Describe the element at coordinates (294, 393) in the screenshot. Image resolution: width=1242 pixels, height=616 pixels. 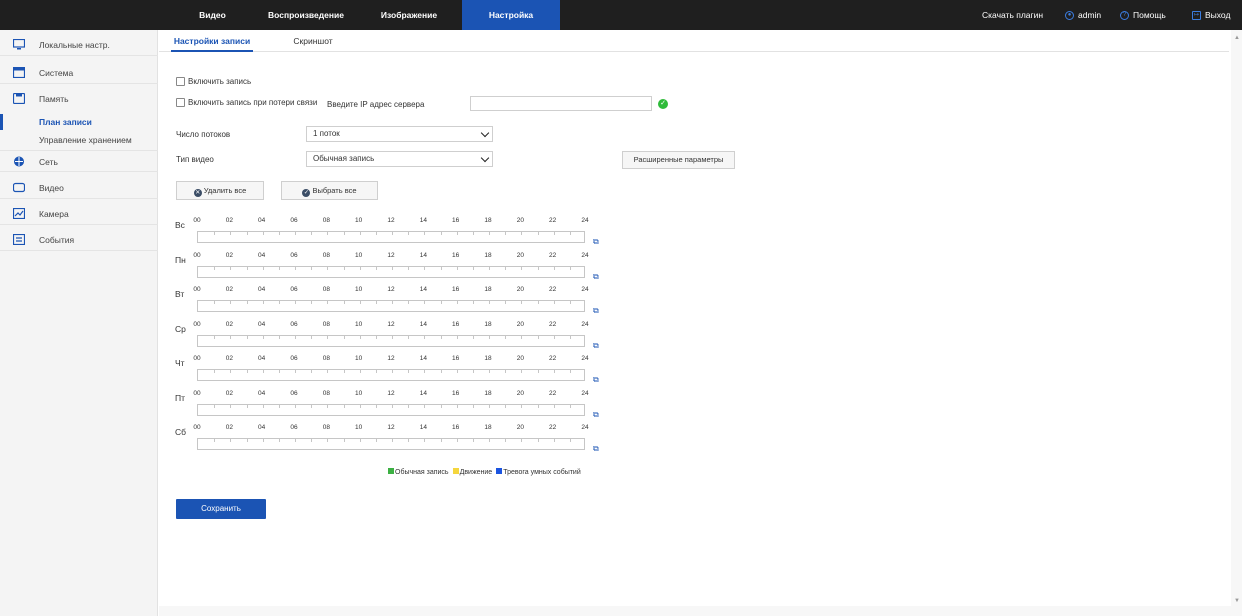
I see `hour-label: 06` at that location.